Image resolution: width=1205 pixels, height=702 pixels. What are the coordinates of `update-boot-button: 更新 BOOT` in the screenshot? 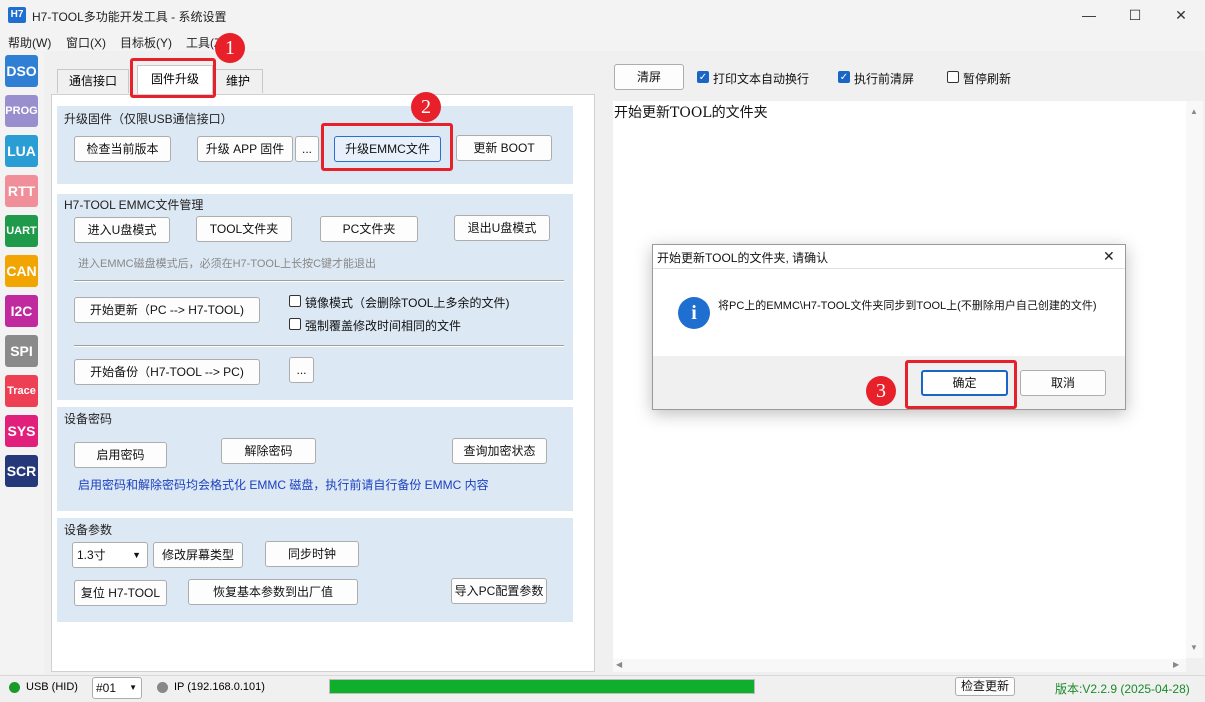 It's located at (504, 148).